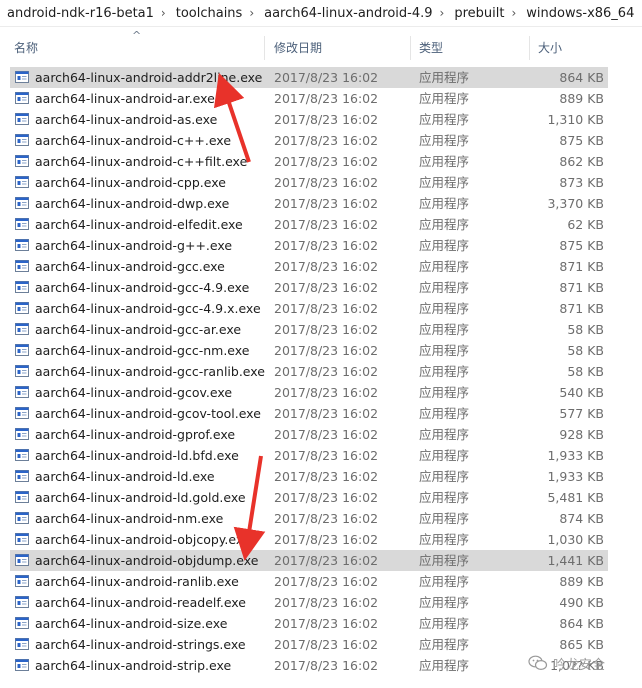  What do you see at coordinates (132, 45) in the screenshot?
I see `column-header-name: ^ 名称` at bounding box center [132, 45].